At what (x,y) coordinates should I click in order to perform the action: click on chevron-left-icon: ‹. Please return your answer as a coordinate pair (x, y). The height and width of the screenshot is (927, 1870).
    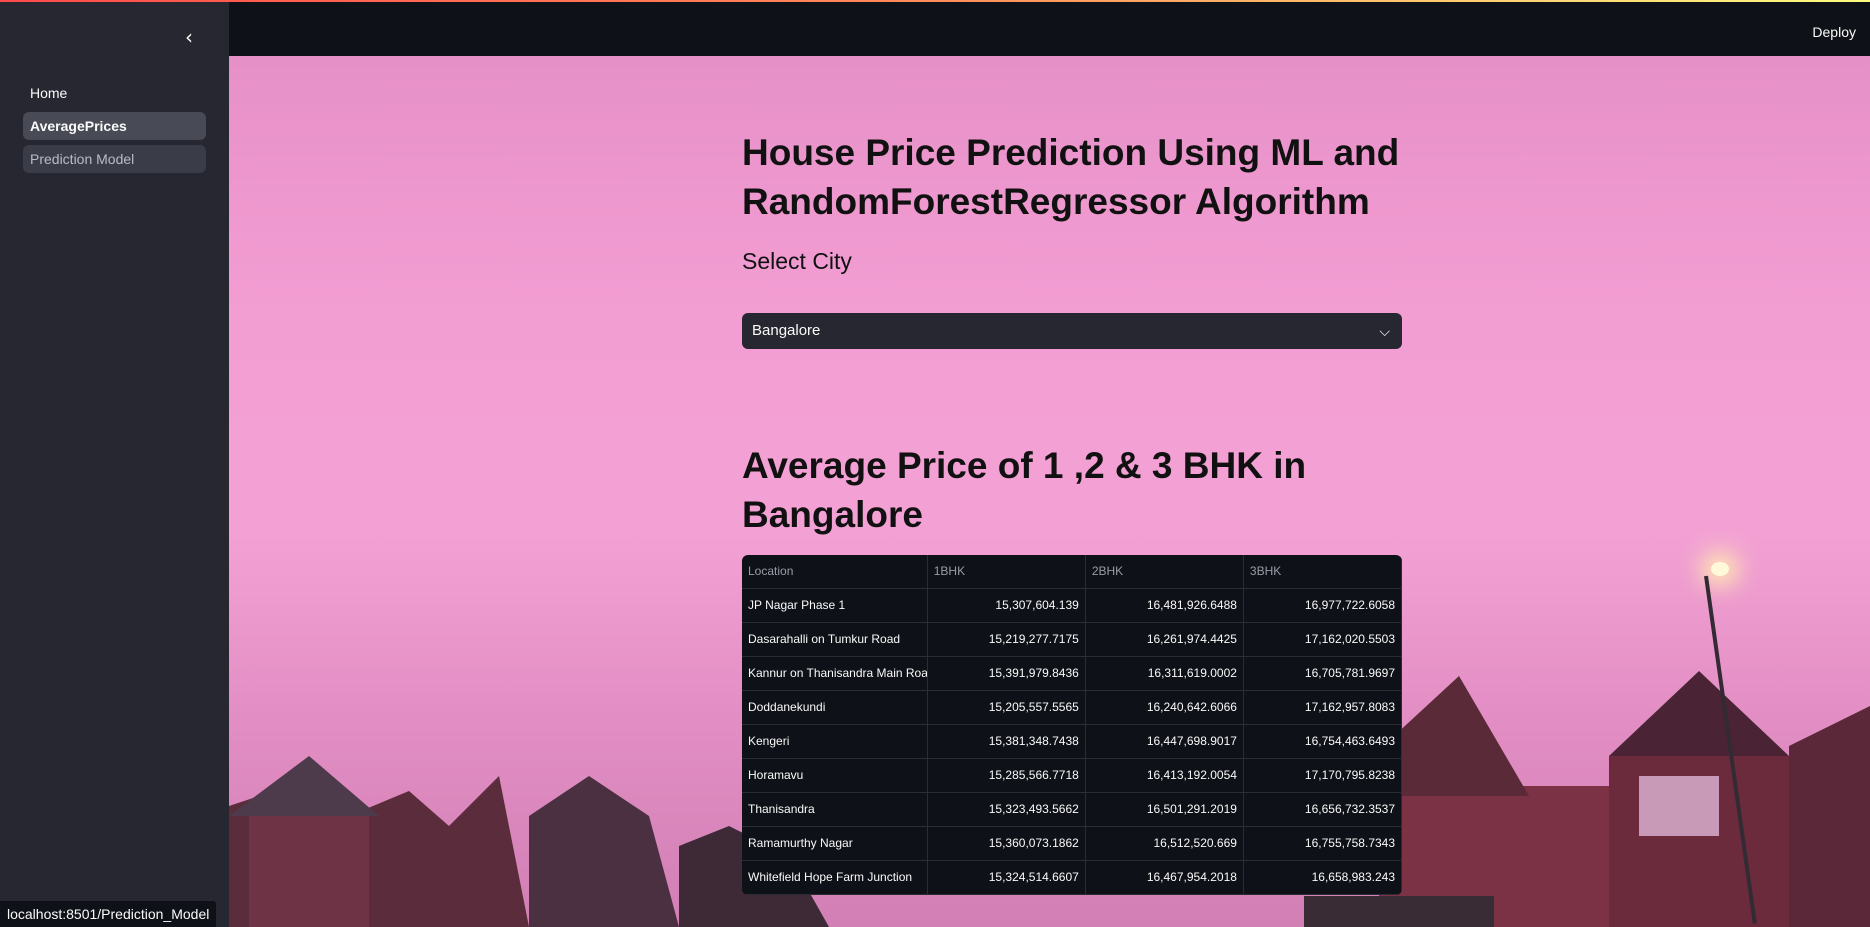
    Looking at the image, I should click on (189, 37).